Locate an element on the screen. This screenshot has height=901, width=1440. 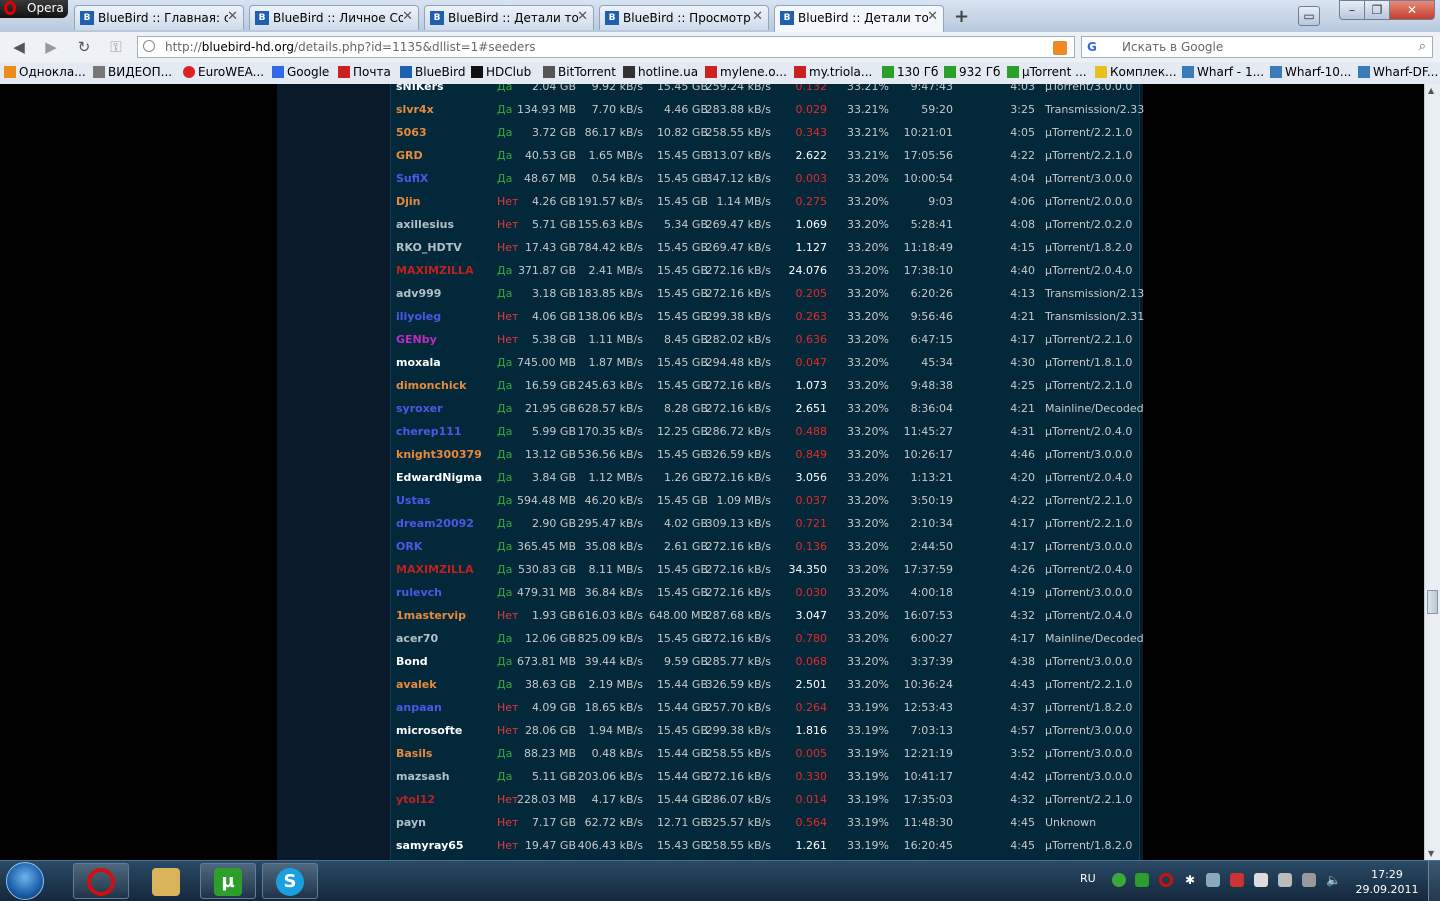
tab-3: B BlueBird :: Детали тор... ✕ is located at coordinates (509, 17).